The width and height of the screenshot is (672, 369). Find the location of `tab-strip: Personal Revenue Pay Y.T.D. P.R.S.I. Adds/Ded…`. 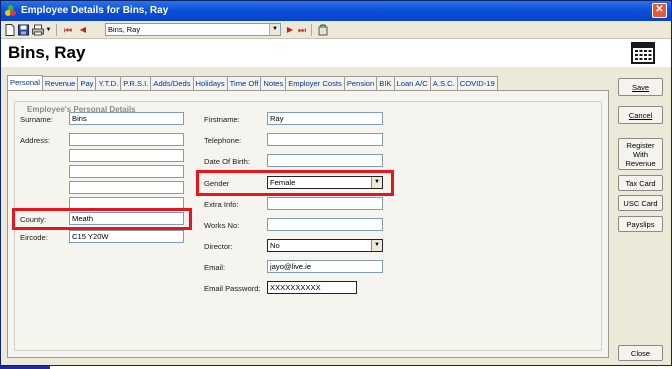

tab-strip: Personal Revenue Pay Y.T.D. P.R.S.I. Adds/Ded… is located at coordinates (308, 83).